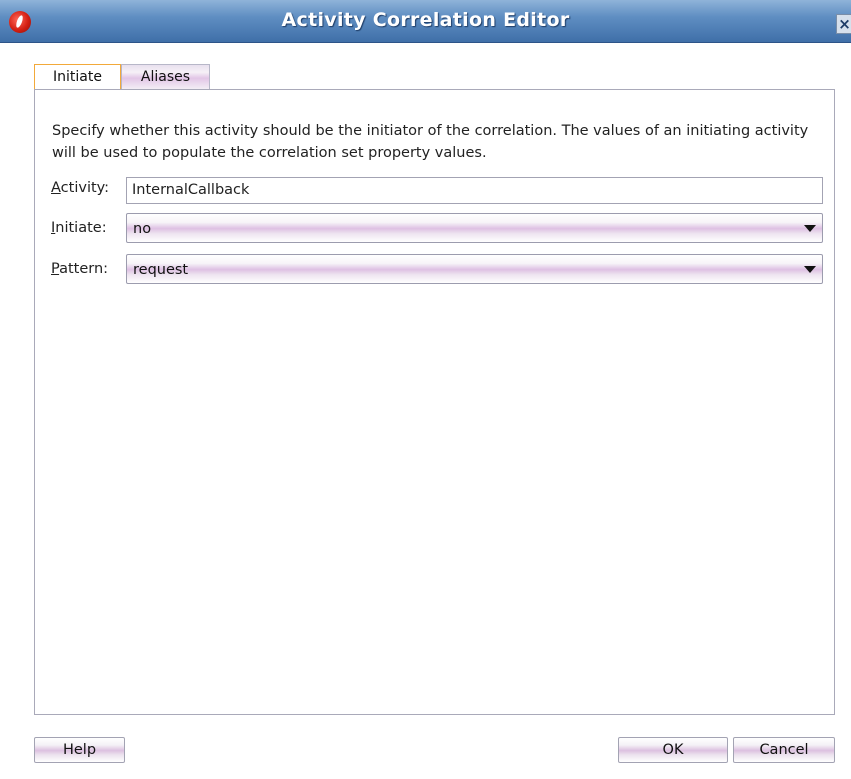  Describe the element at coordinates (165, 76) in the screenshot. I see `tab-aliases: Aliases` at that location.